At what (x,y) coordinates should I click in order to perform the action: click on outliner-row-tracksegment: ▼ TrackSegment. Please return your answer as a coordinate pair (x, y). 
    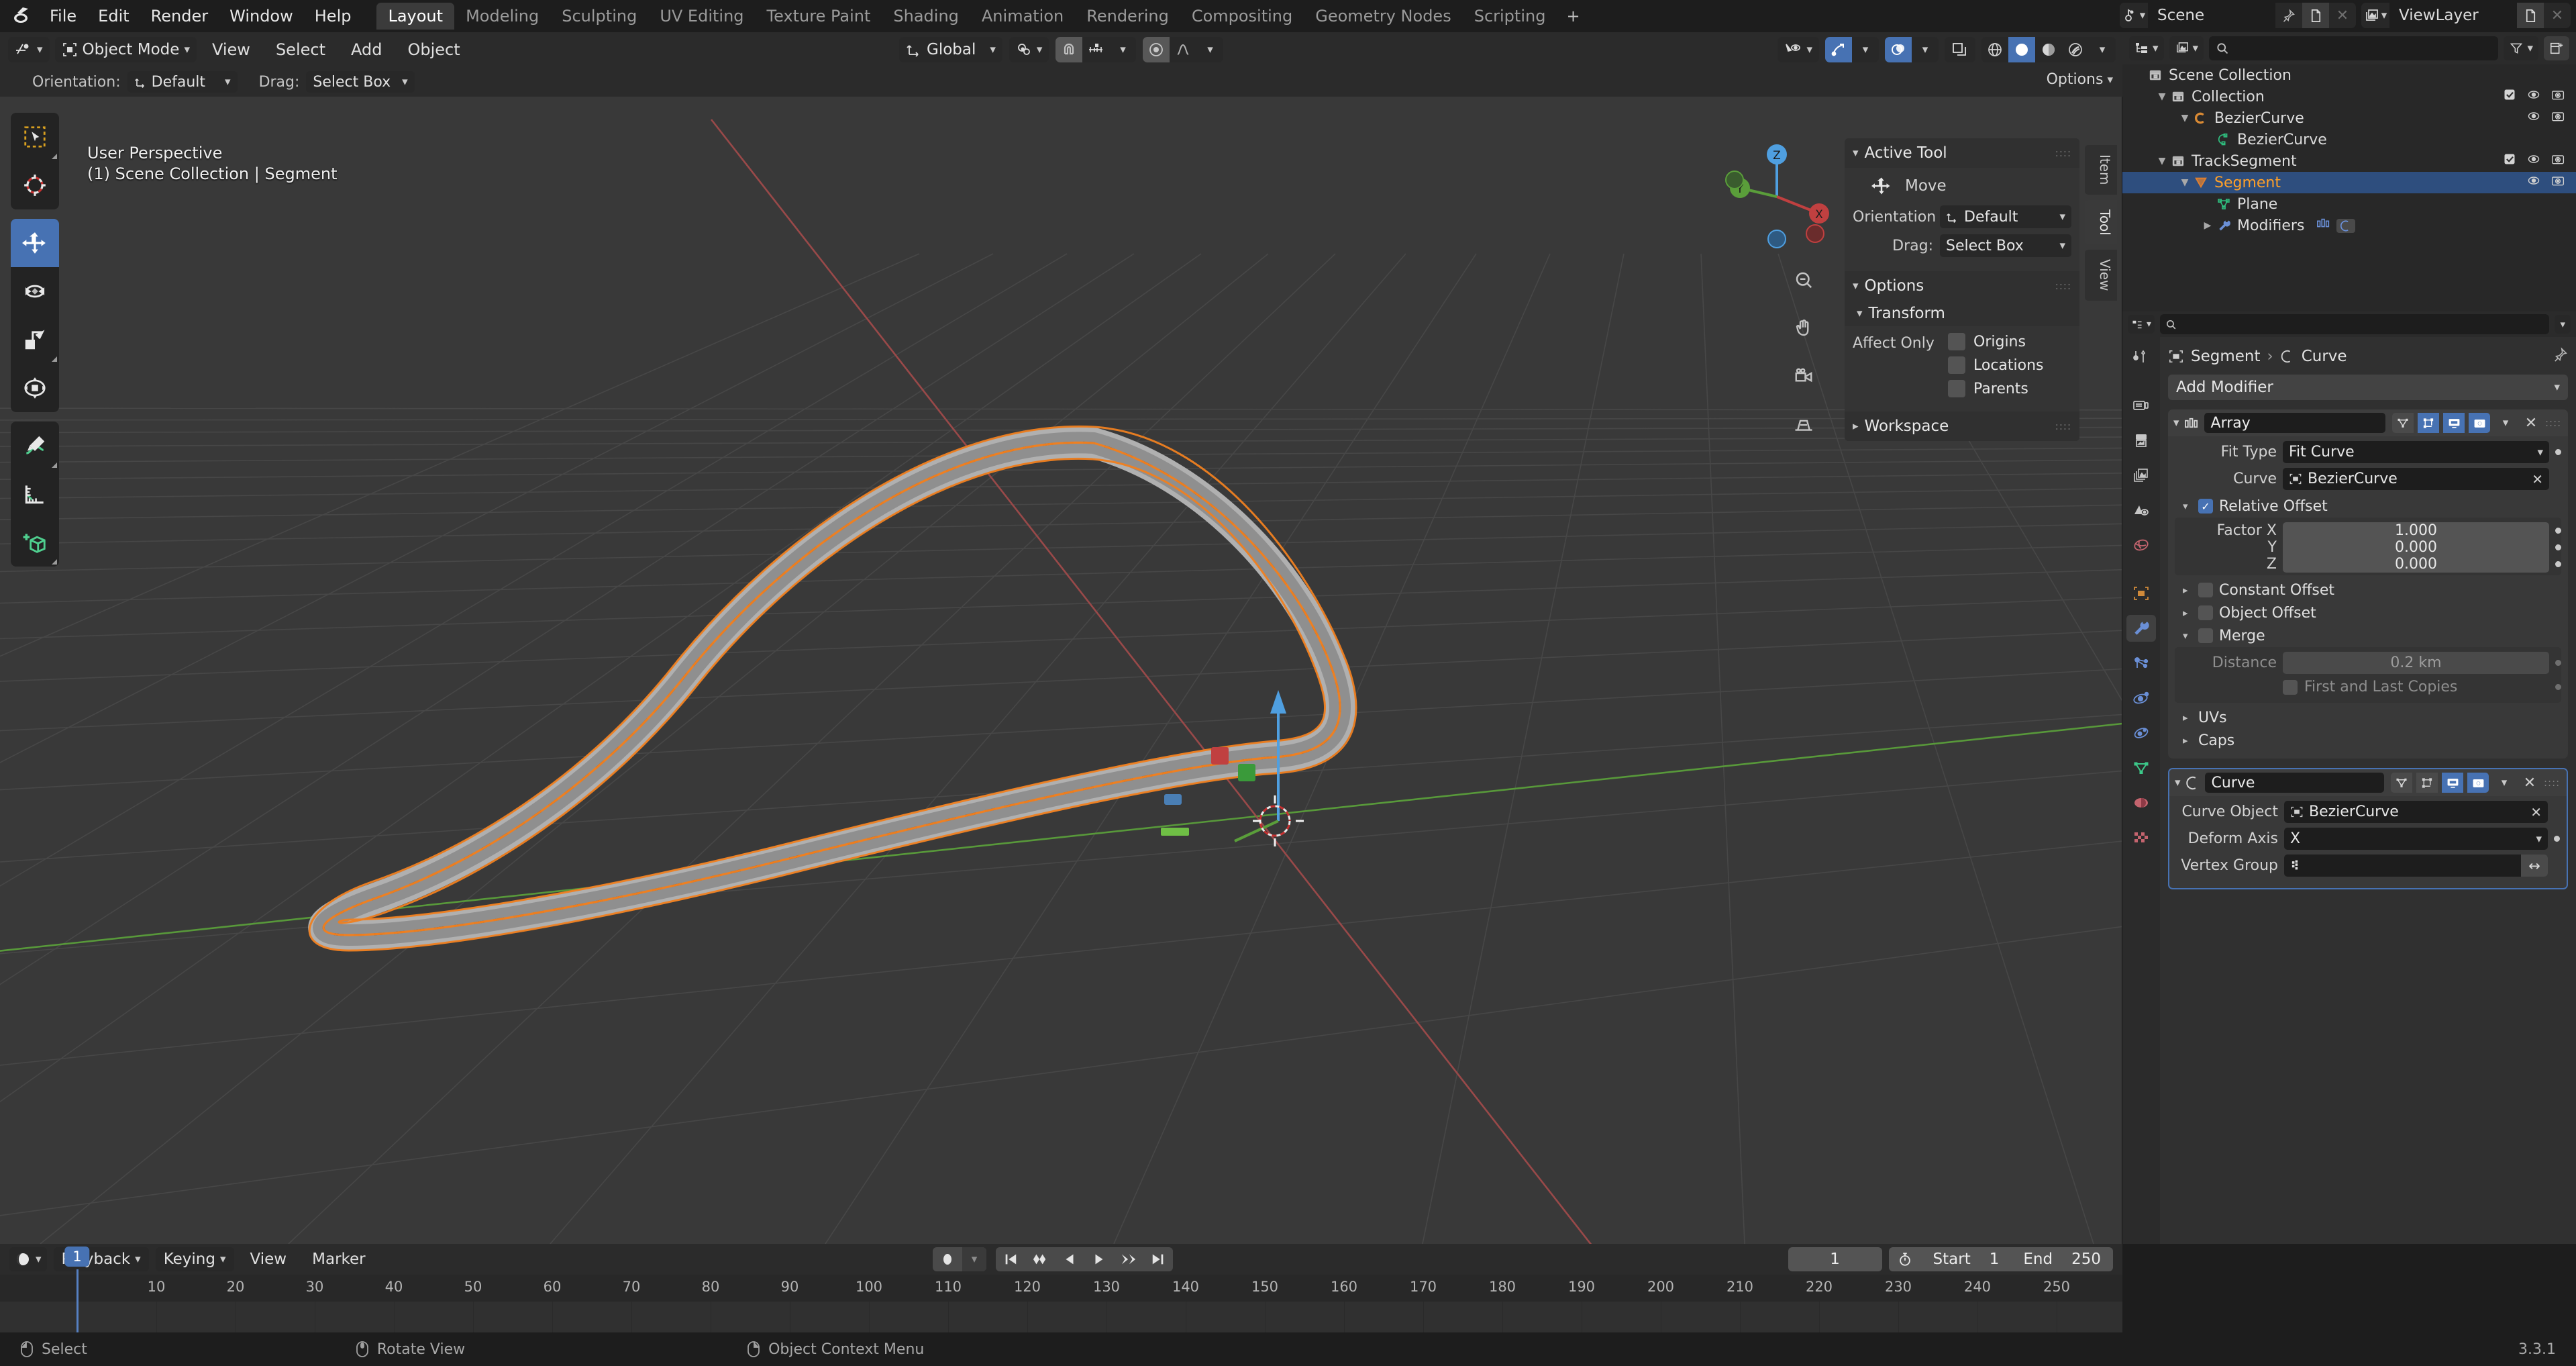
    Looking at the image, I should click on (2349, 161).